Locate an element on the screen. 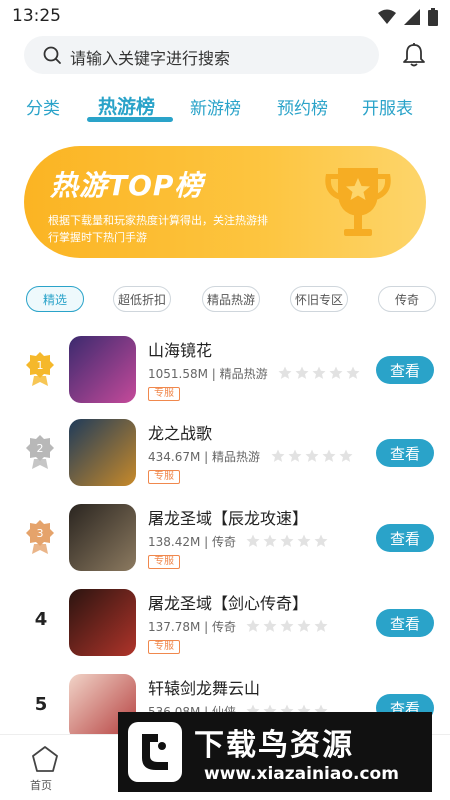 The width and height of the screenshot is (450, 800). rank-medal-icon: 3 is located at coordinates (40, 537).